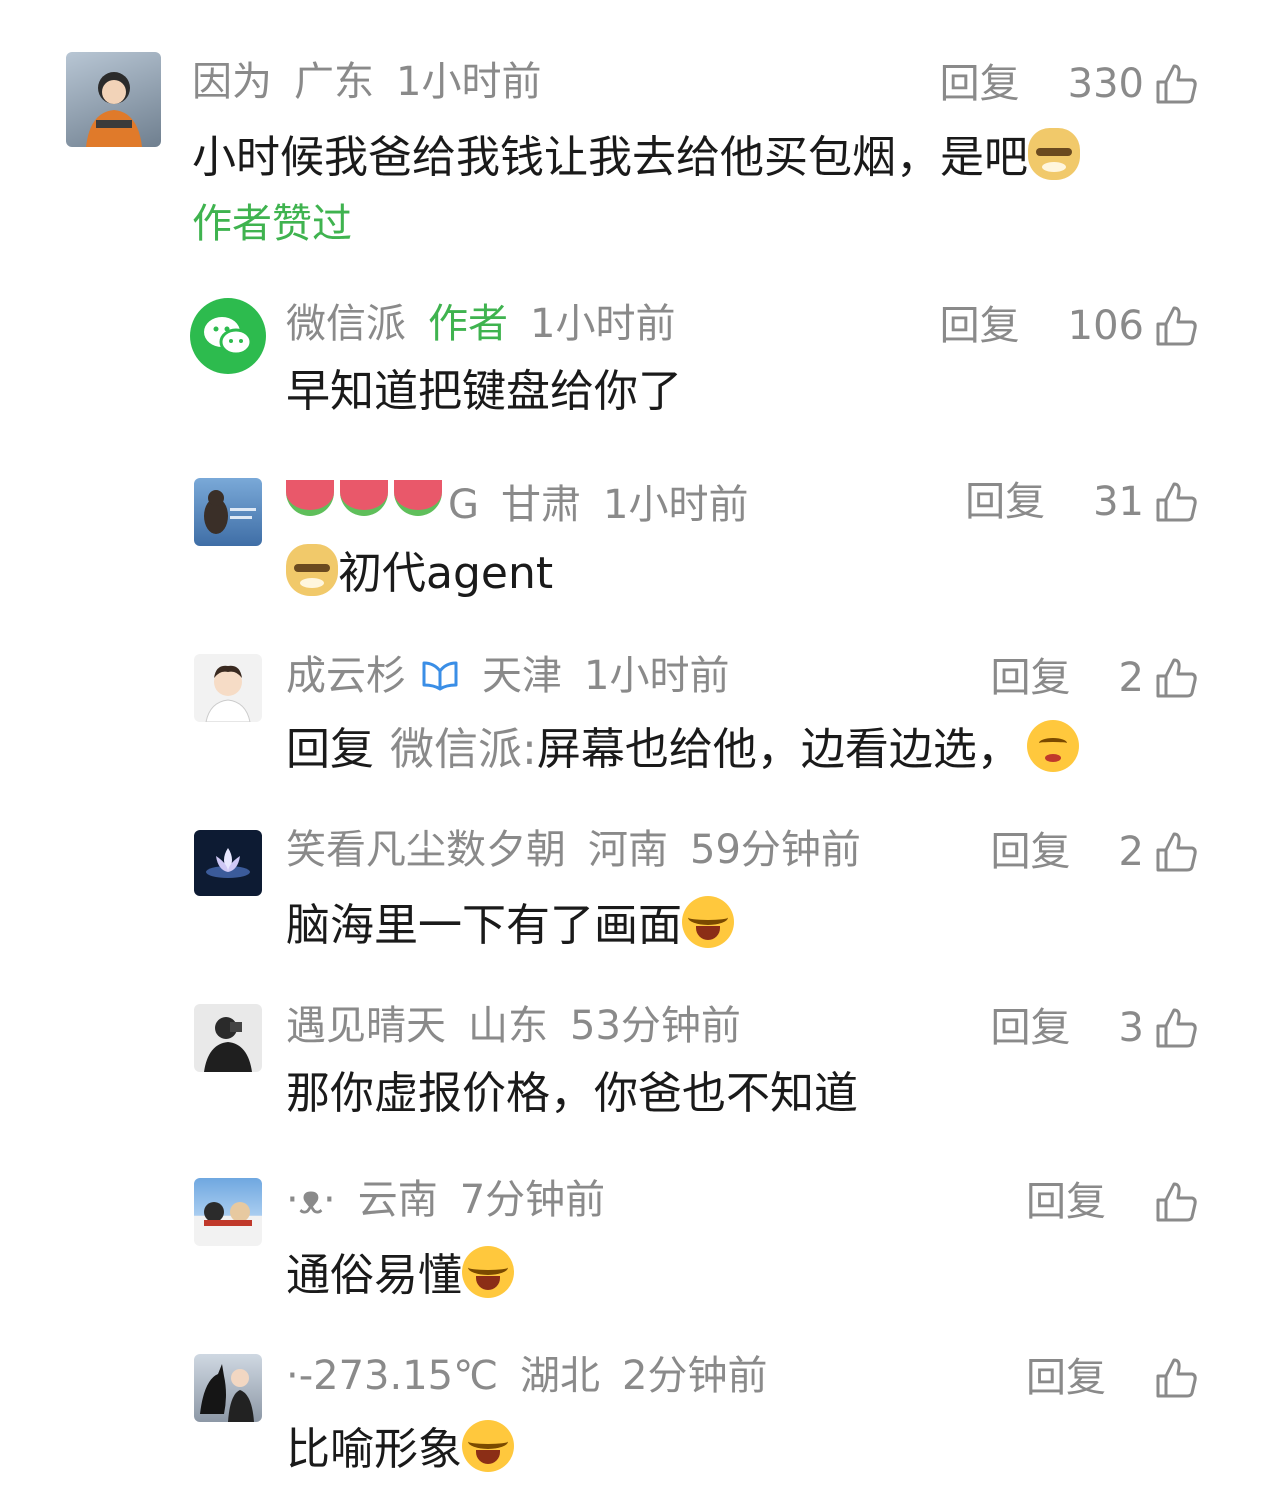  What do you see at coordinates (682, 746) in the screenshot?
I see `comment-text: 回复 微信派:屏幕也给他，边看边选，` at bounding box center [682, 746].